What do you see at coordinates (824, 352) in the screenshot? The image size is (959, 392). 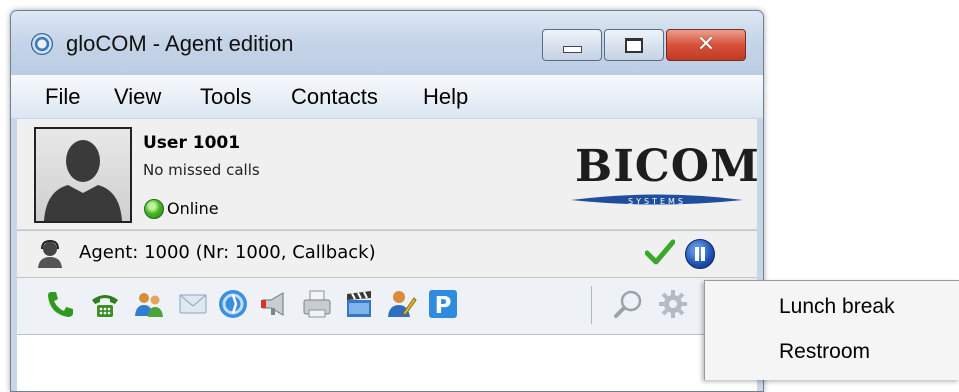 I see `menu-item-restroom: Restroom` at bounding box center [824, 352].